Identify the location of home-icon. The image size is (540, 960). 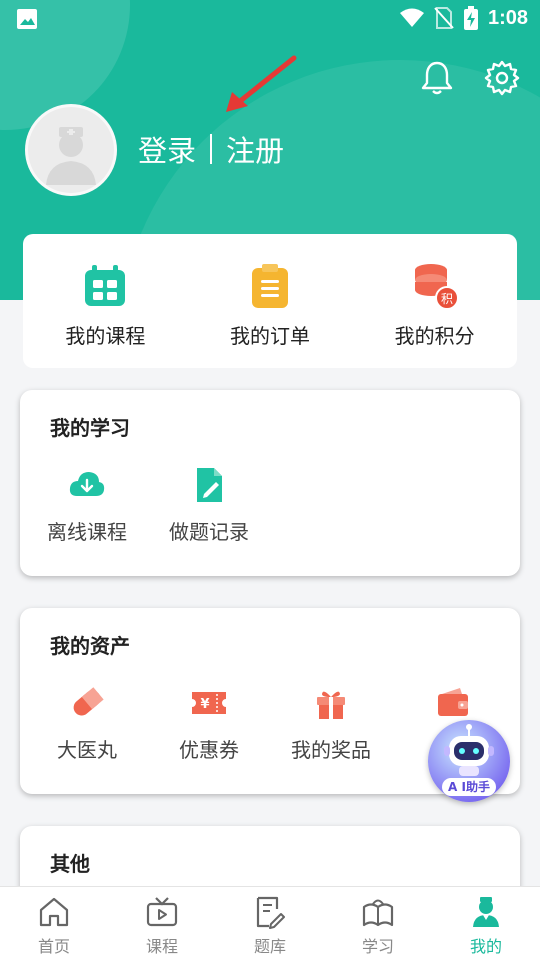
(54, 912).